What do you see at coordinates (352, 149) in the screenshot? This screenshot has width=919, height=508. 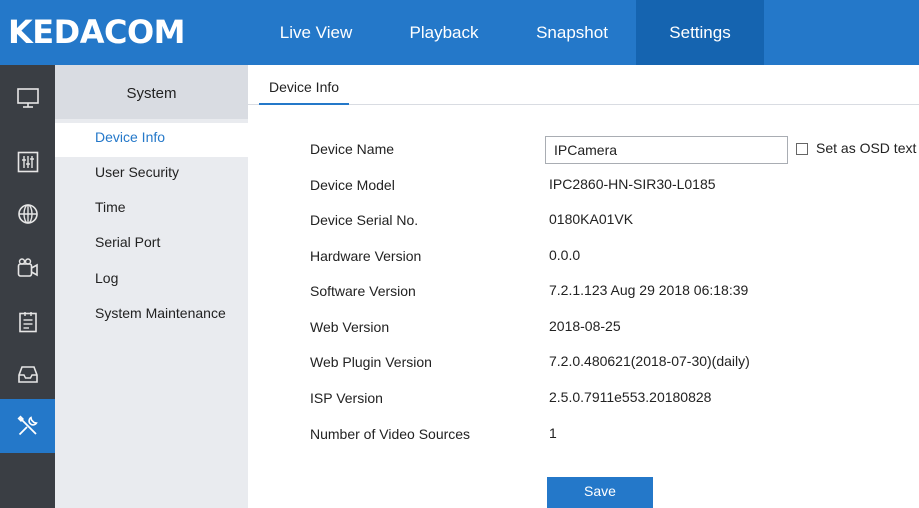 I see `device-name-label: Device Name` at bounding box center [352, 149].